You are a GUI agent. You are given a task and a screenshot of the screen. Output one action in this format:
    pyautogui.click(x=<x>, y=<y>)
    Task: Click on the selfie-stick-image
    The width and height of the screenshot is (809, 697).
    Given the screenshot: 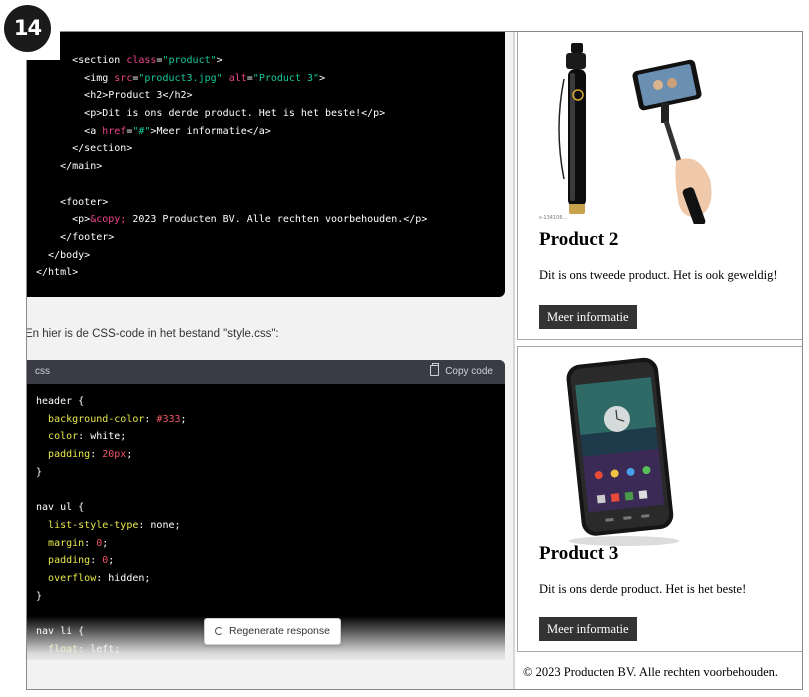 What is the action you would take?
    pyautogui.click(x=635, y=133)
    